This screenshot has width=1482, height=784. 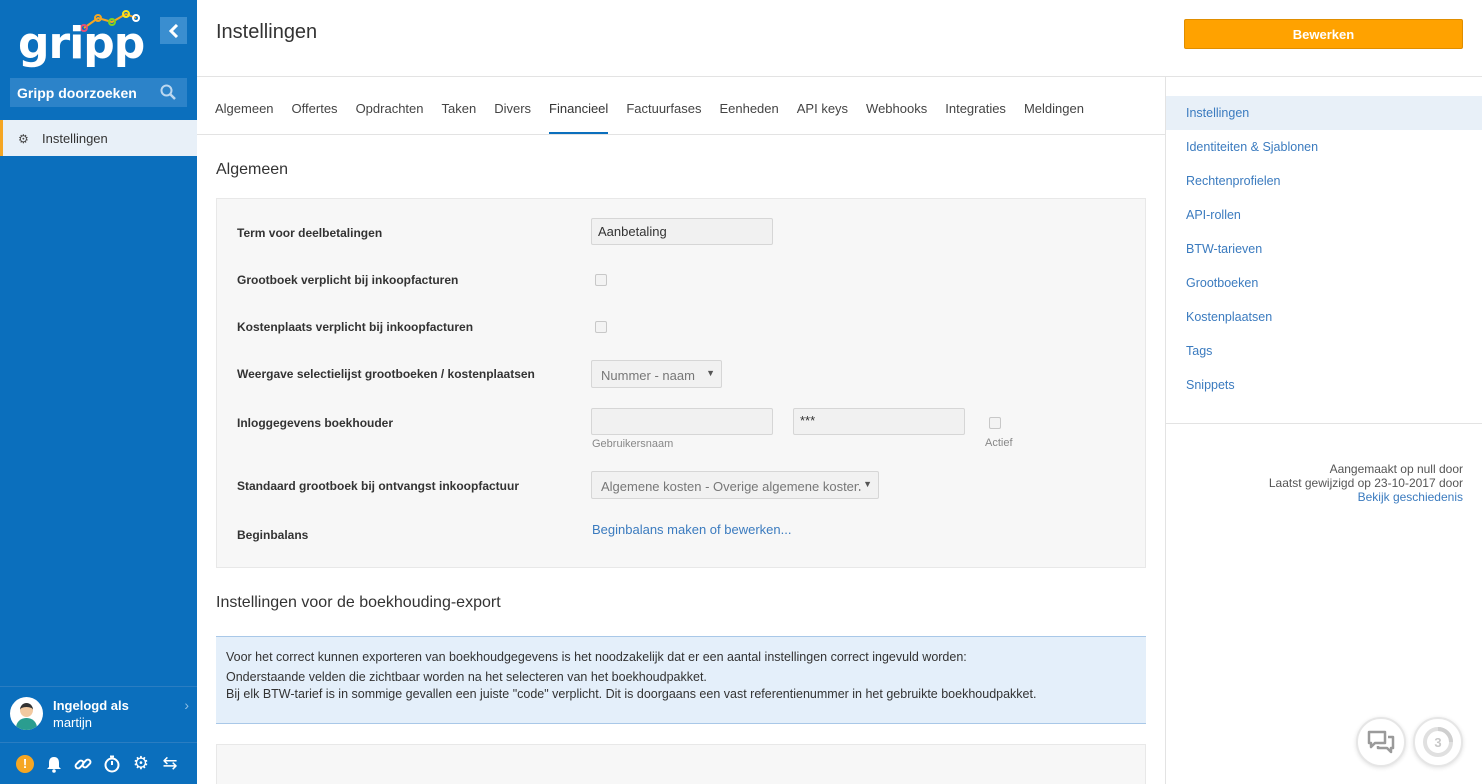 I want to click on user-info: Ingelogd als martijn, so click(x=91, y=714).